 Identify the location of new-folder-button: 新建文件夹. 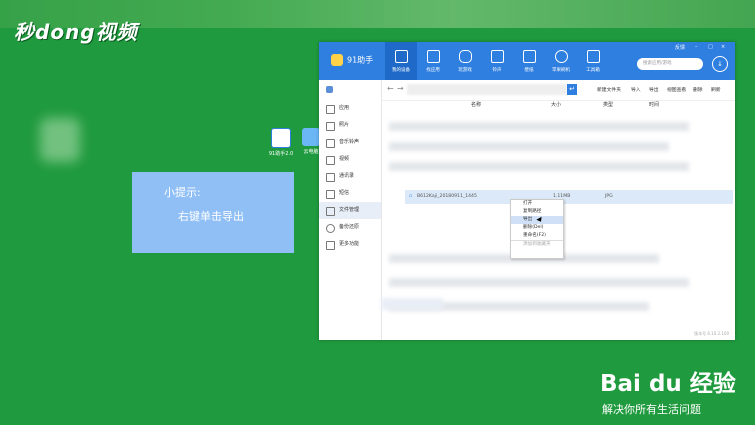
(609, 89).